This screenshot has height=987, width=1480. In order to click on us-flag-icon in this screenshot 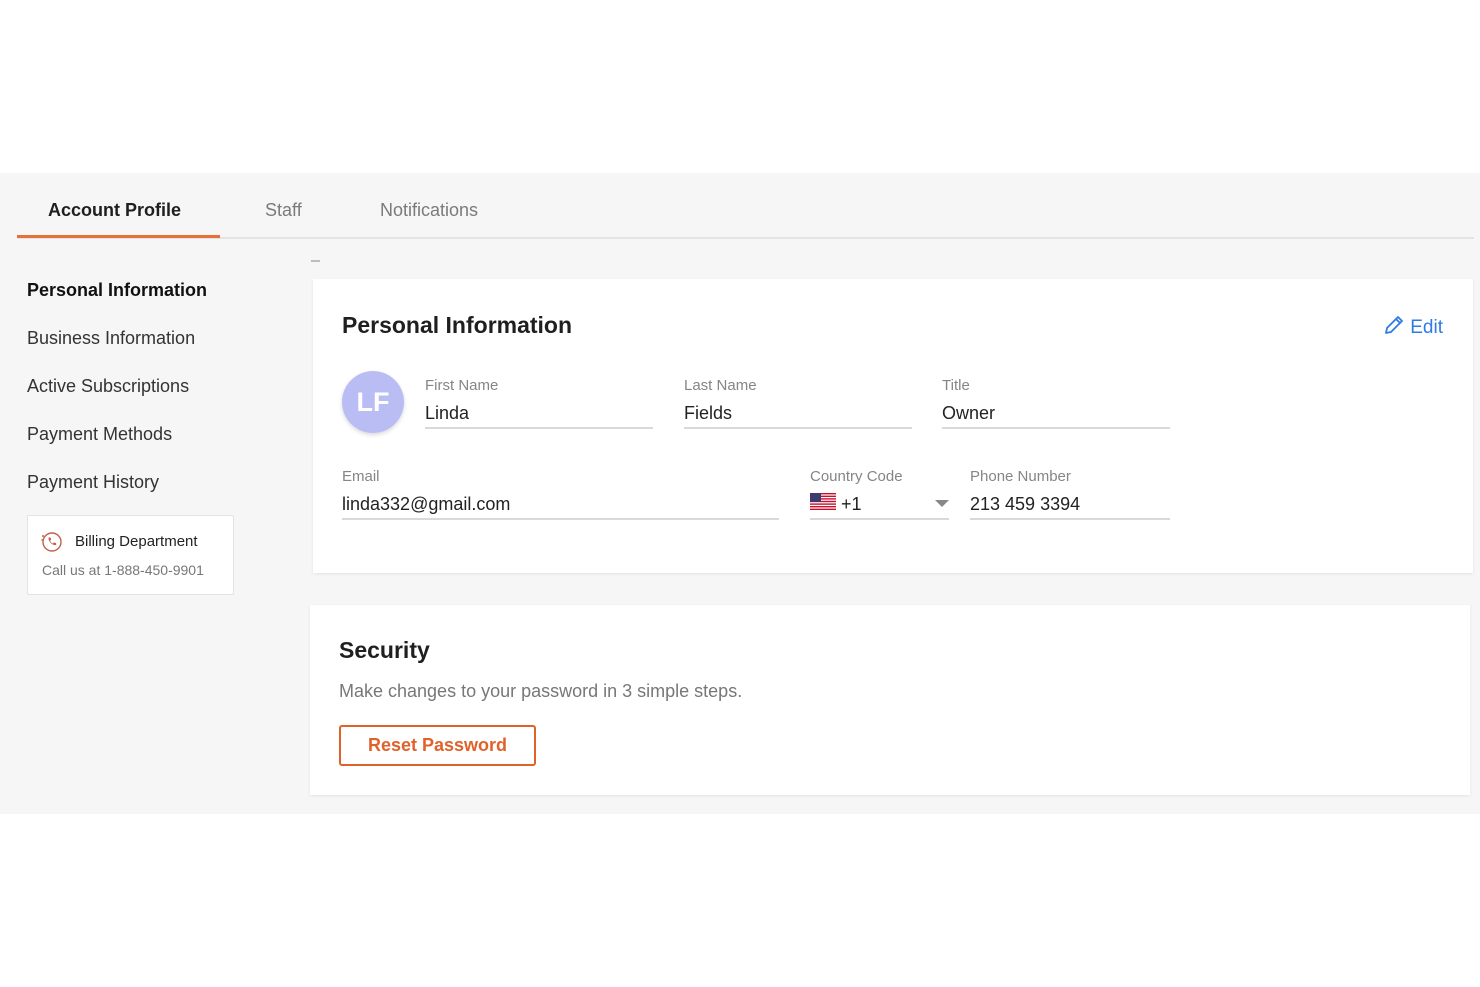, I will do `click(823, 501)`.